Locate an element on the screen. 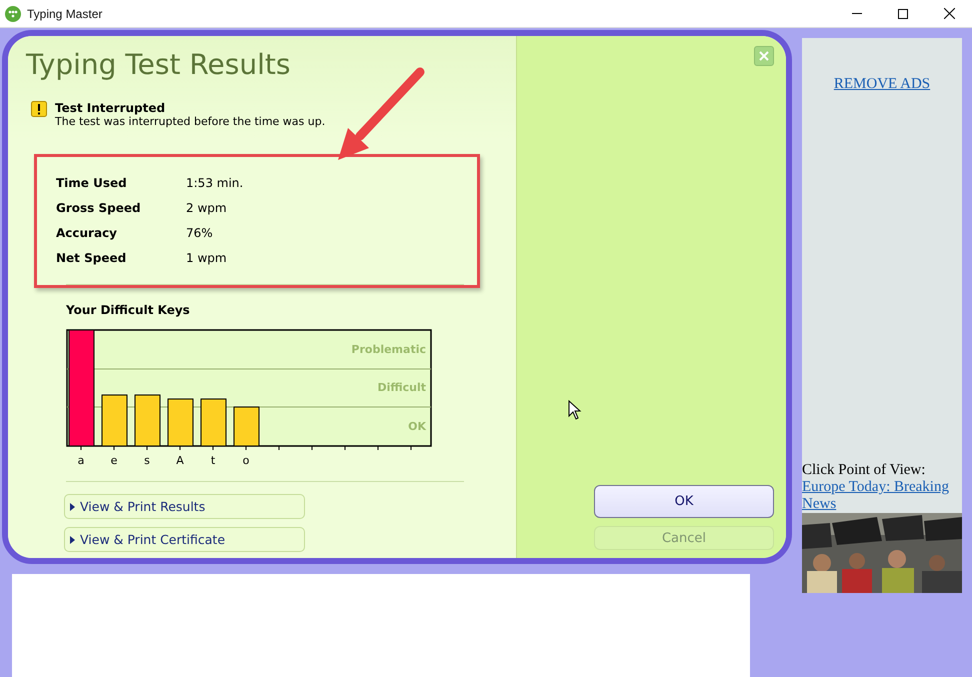  key-label: a is located at coordinates (81, 460).